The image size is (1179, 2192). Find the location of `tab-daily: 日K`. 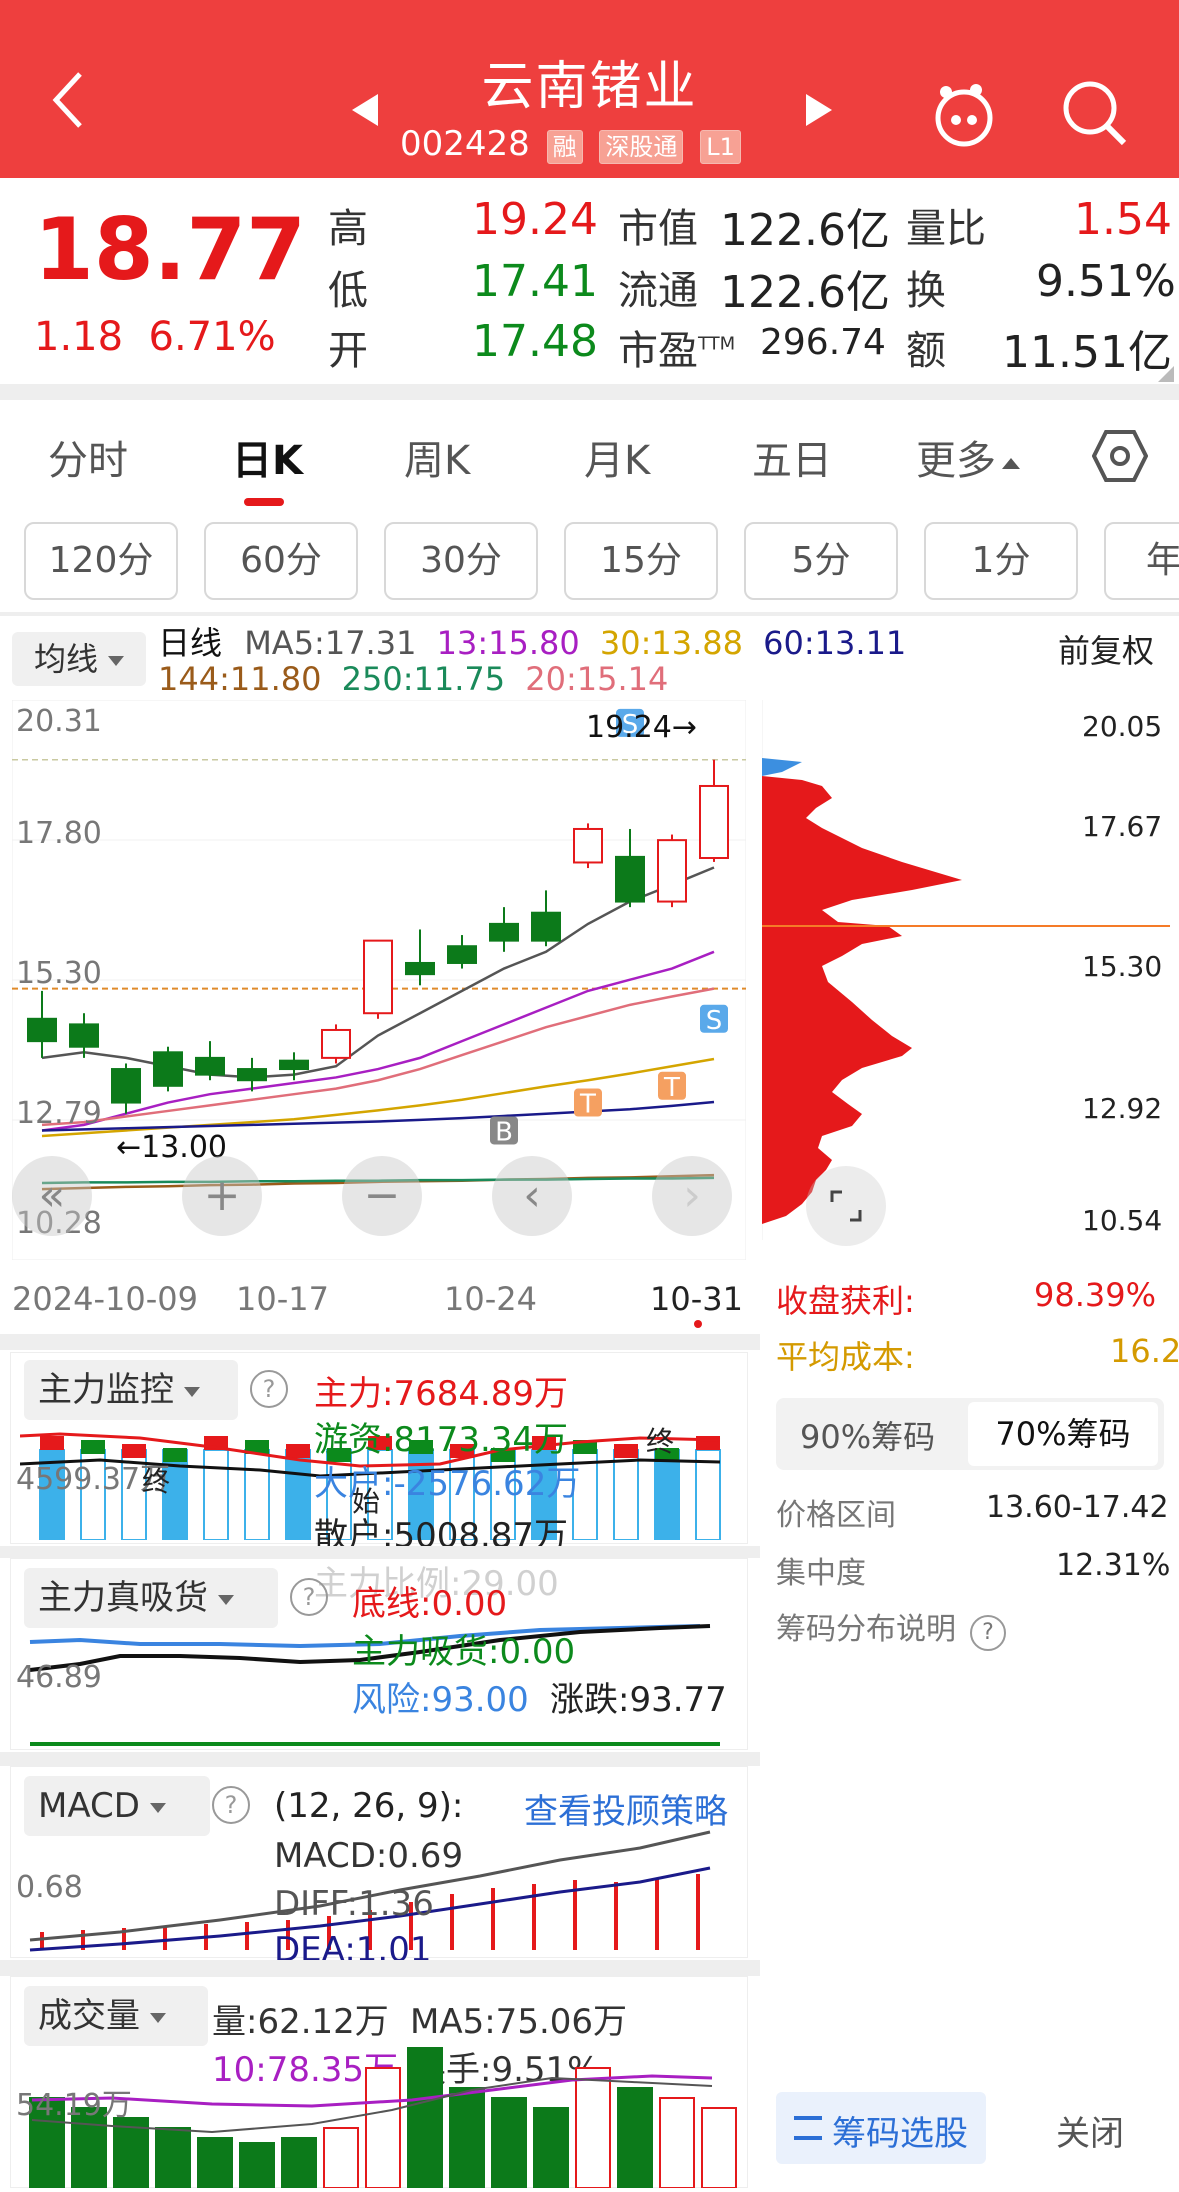

tab-daily: 日K is located at coordinates (267, 457).